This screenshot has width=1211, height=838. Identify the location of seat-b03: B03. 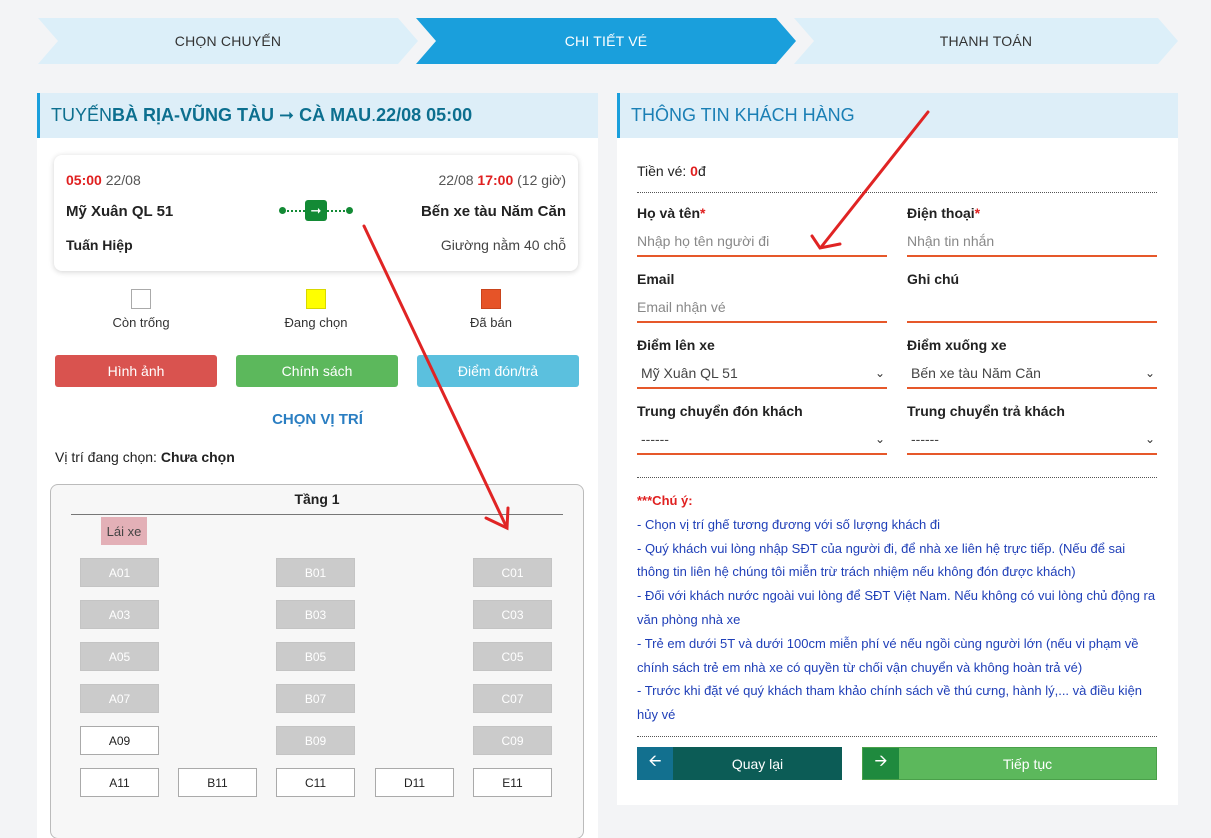
(315, 614).